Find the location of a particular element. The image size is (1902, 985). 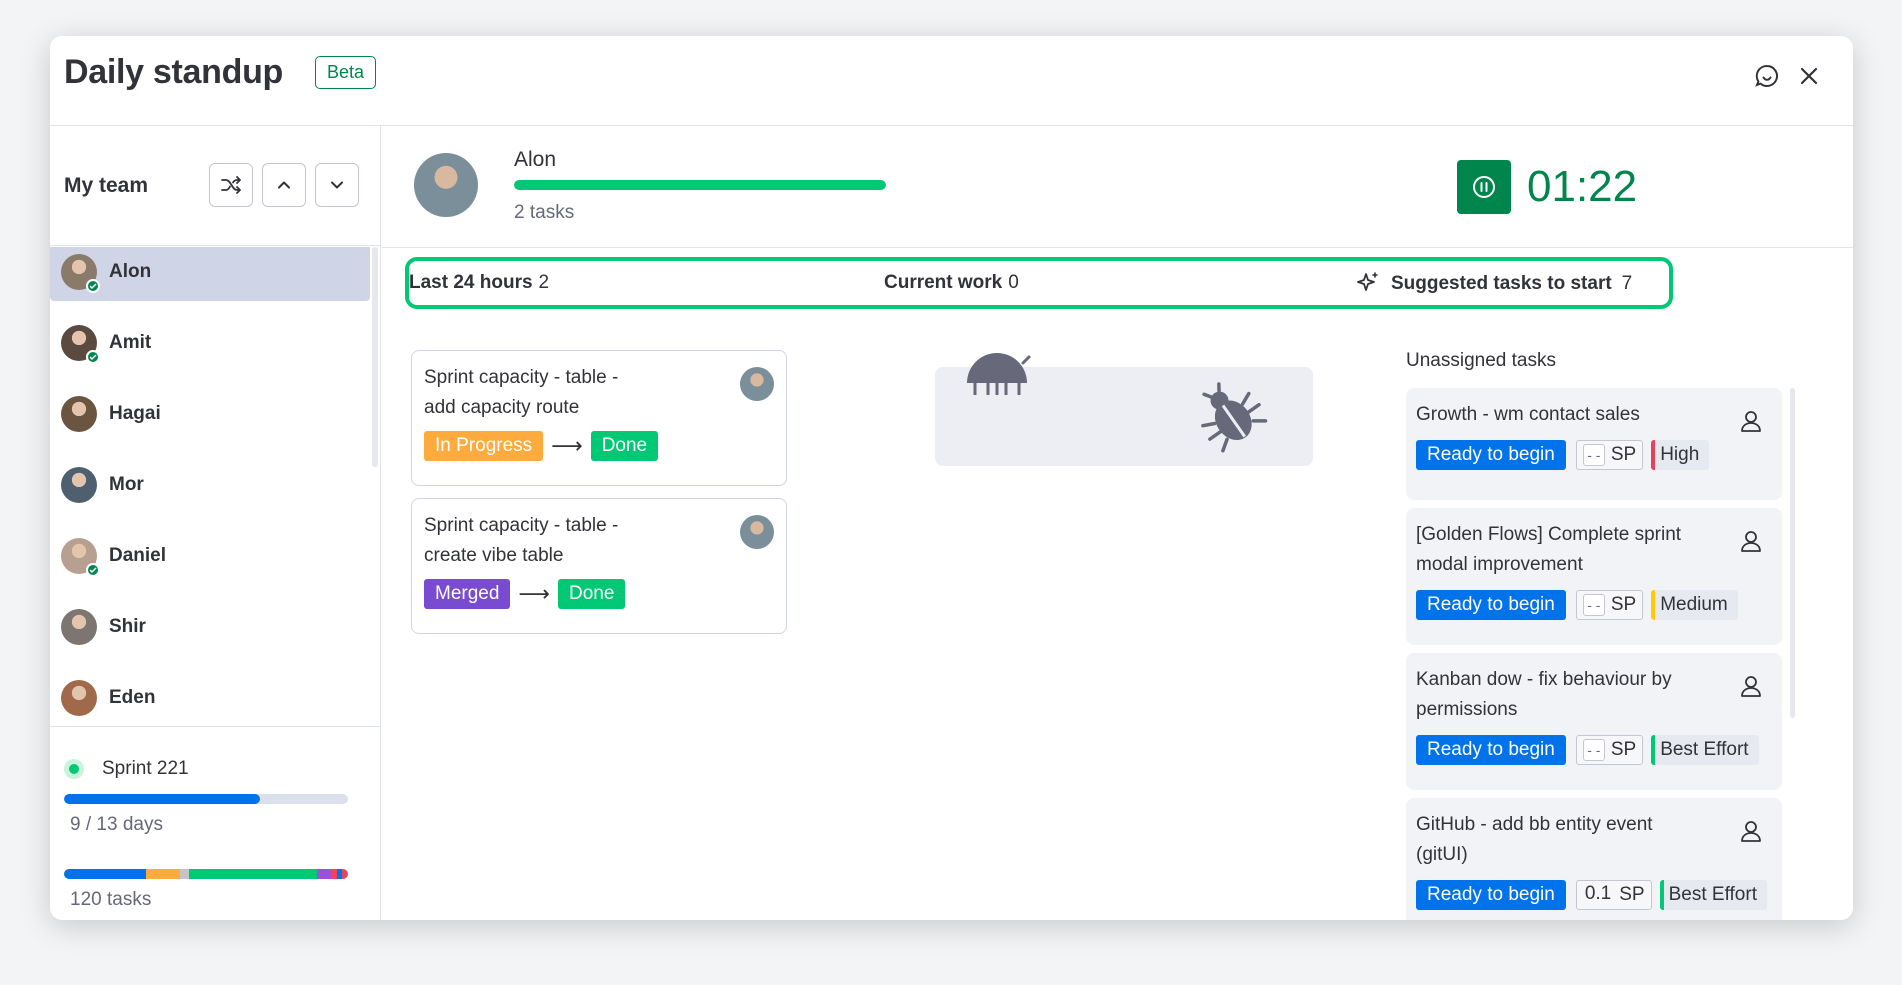

sprint-tasks-status-bar is located at coordinates (206, 874).